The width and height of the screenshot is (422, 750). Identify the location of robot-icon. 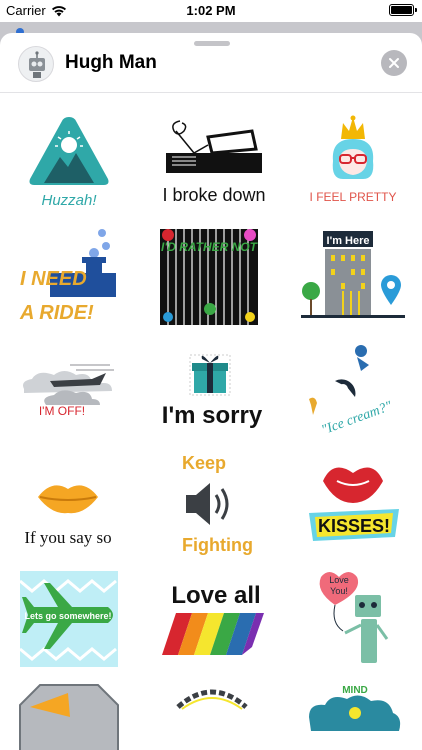
(37, 64).